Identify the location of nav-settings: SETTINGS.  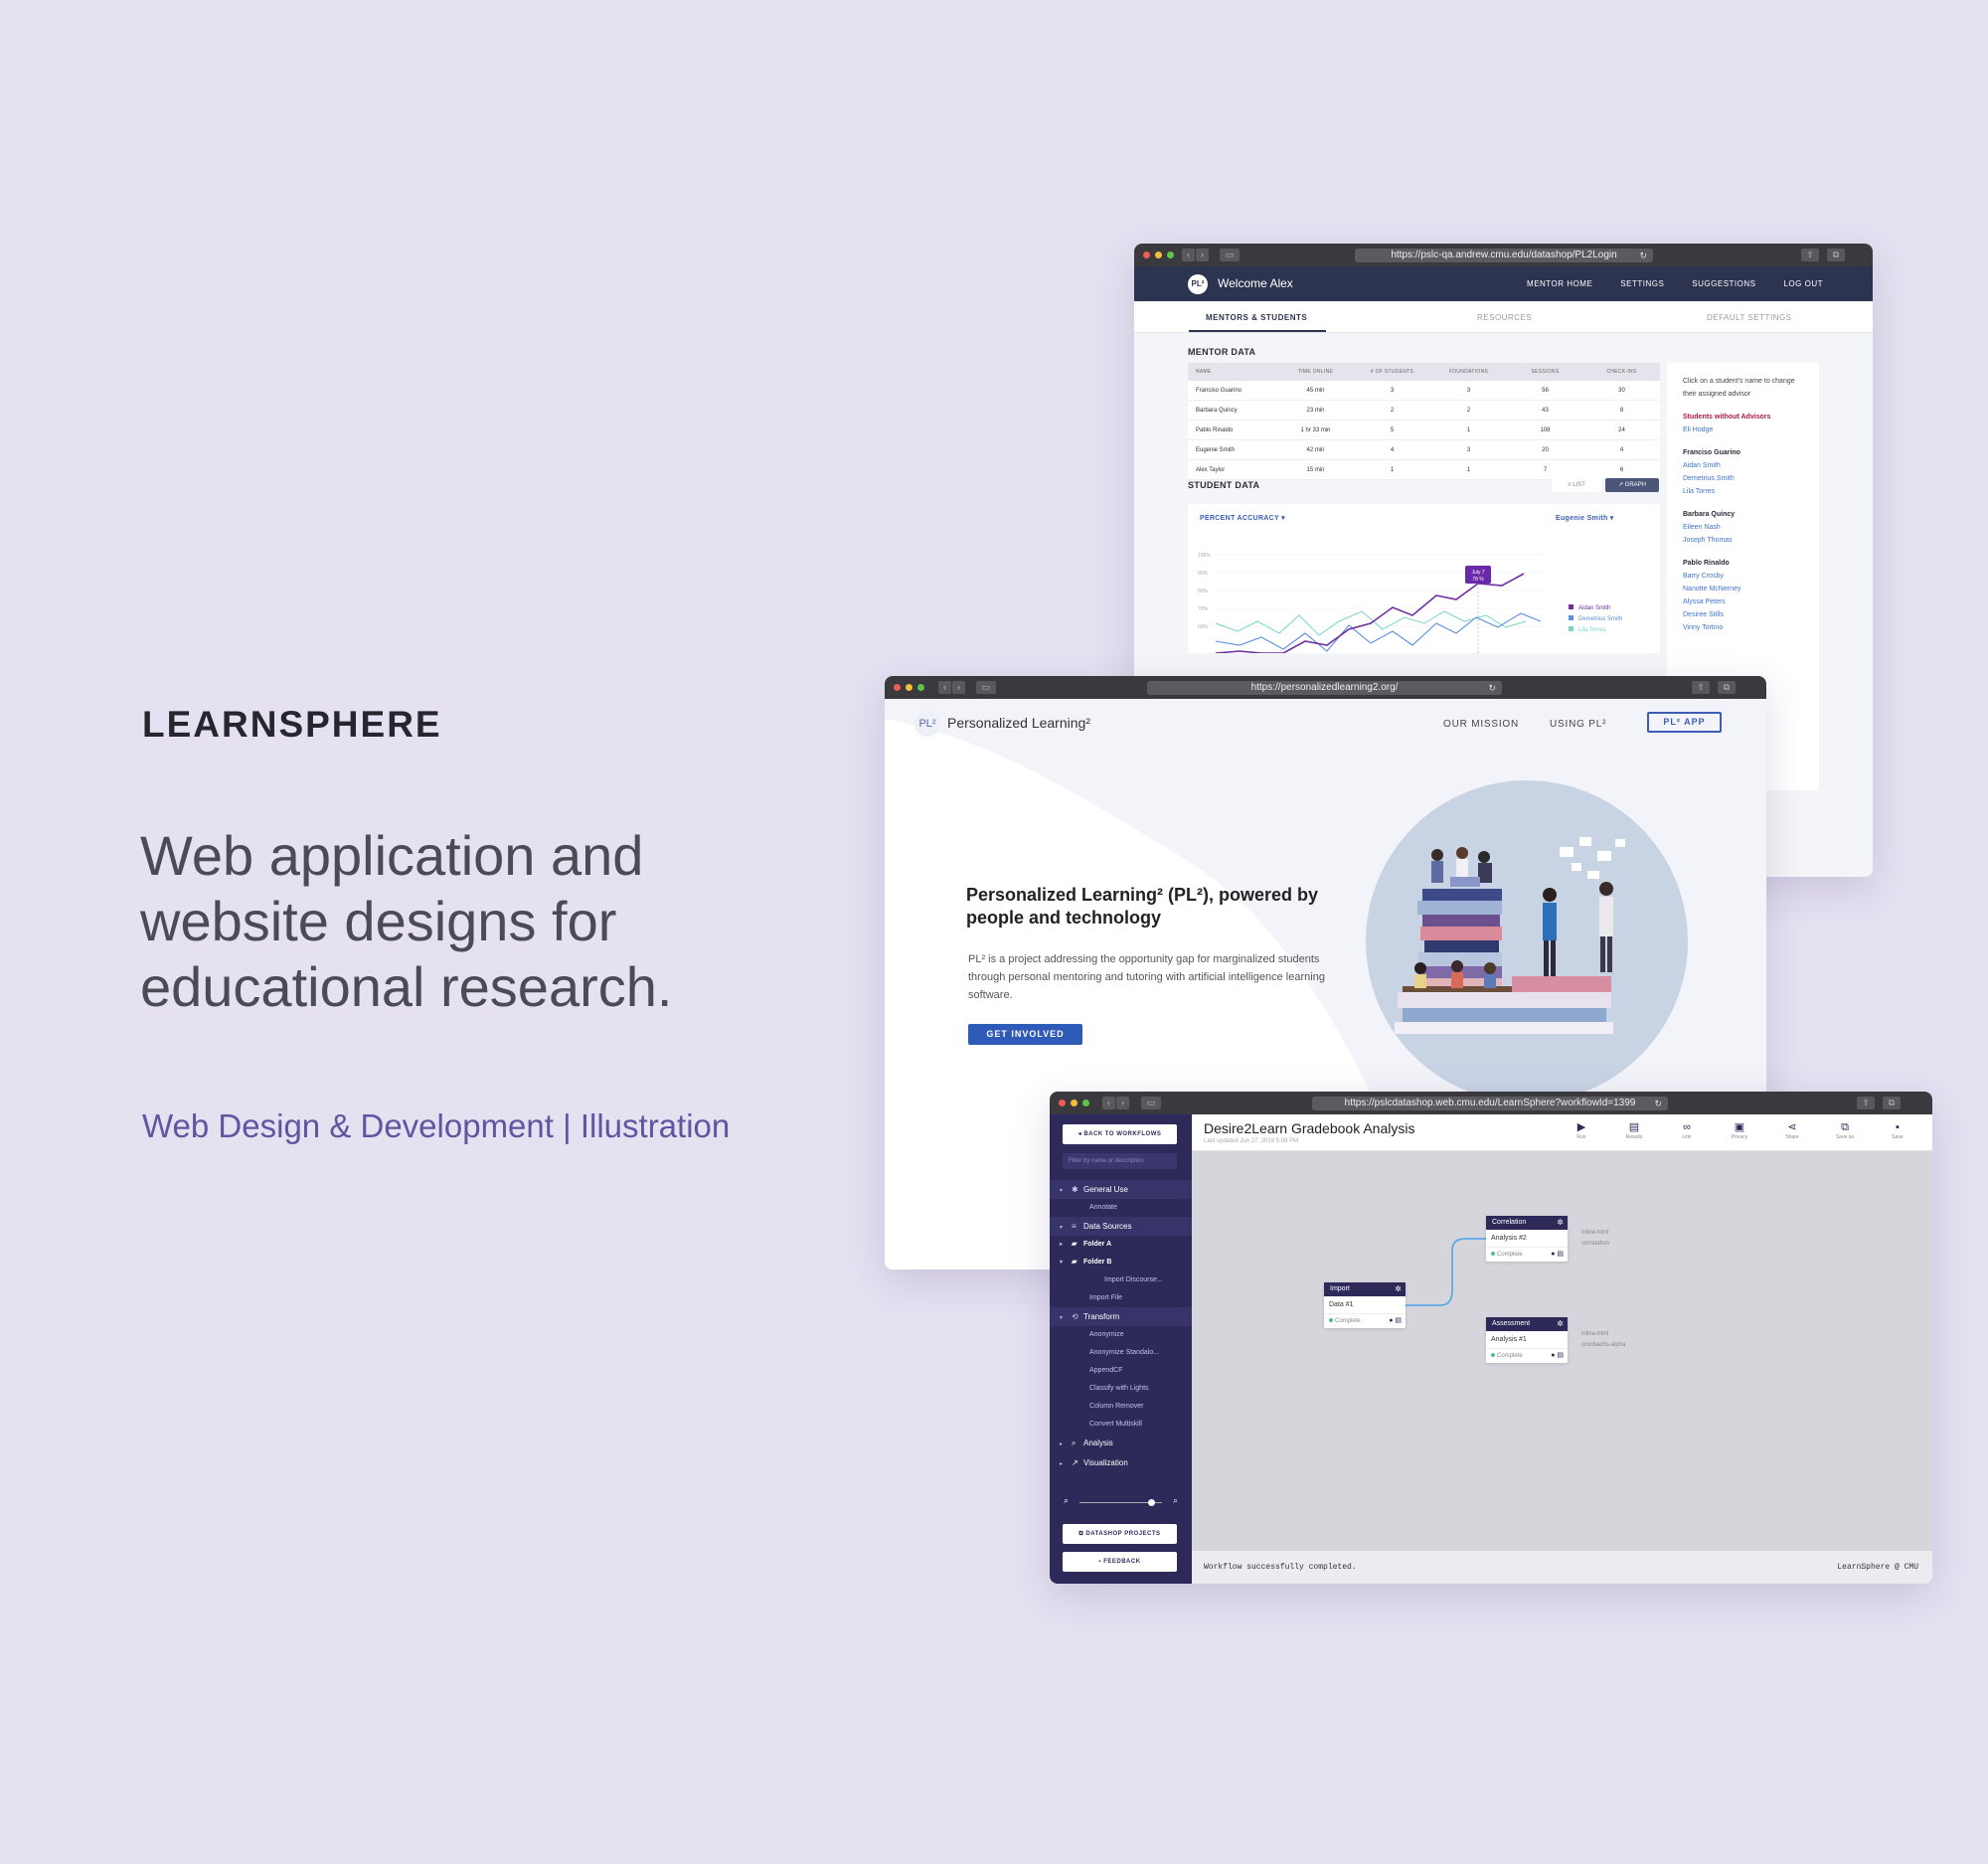
(1642, 284).